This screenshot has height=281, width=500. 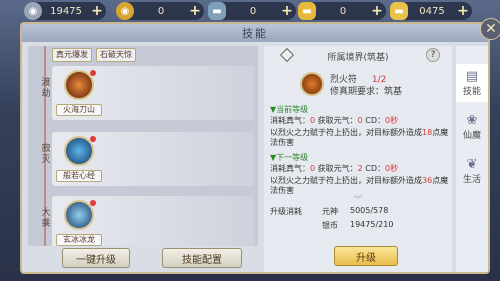 What do you see at coordinates (46, 154) in the screenshot?
I see `stage-label: 寂 灭` at bounding box center [46, 154].